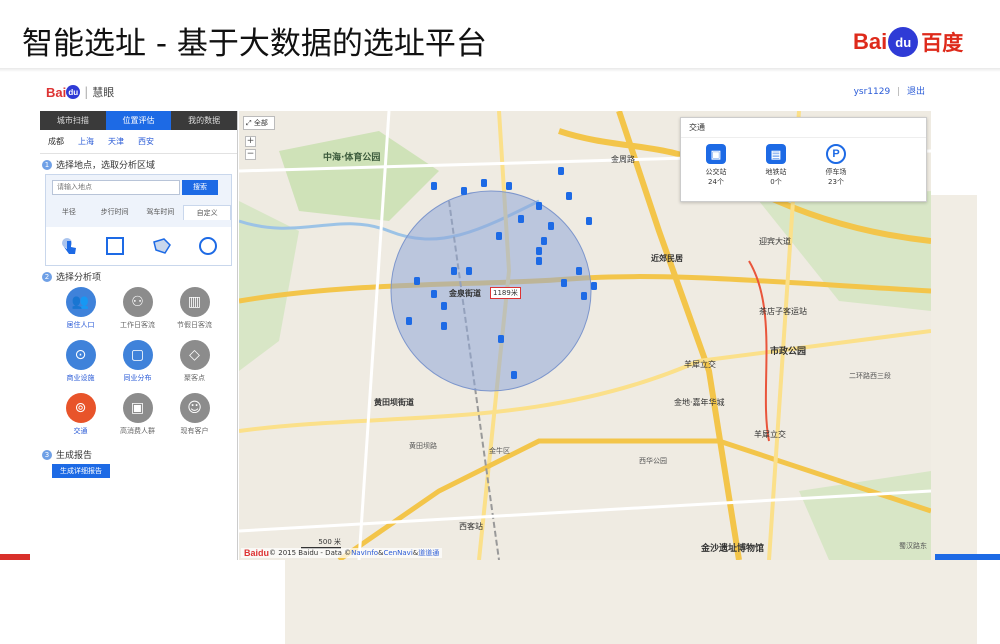 This screenshot has width=1000, height=644. What do you see at coordinates (47, 164) in the screenshot?
I see `step-number: 1` at bounding box center [47, 164].